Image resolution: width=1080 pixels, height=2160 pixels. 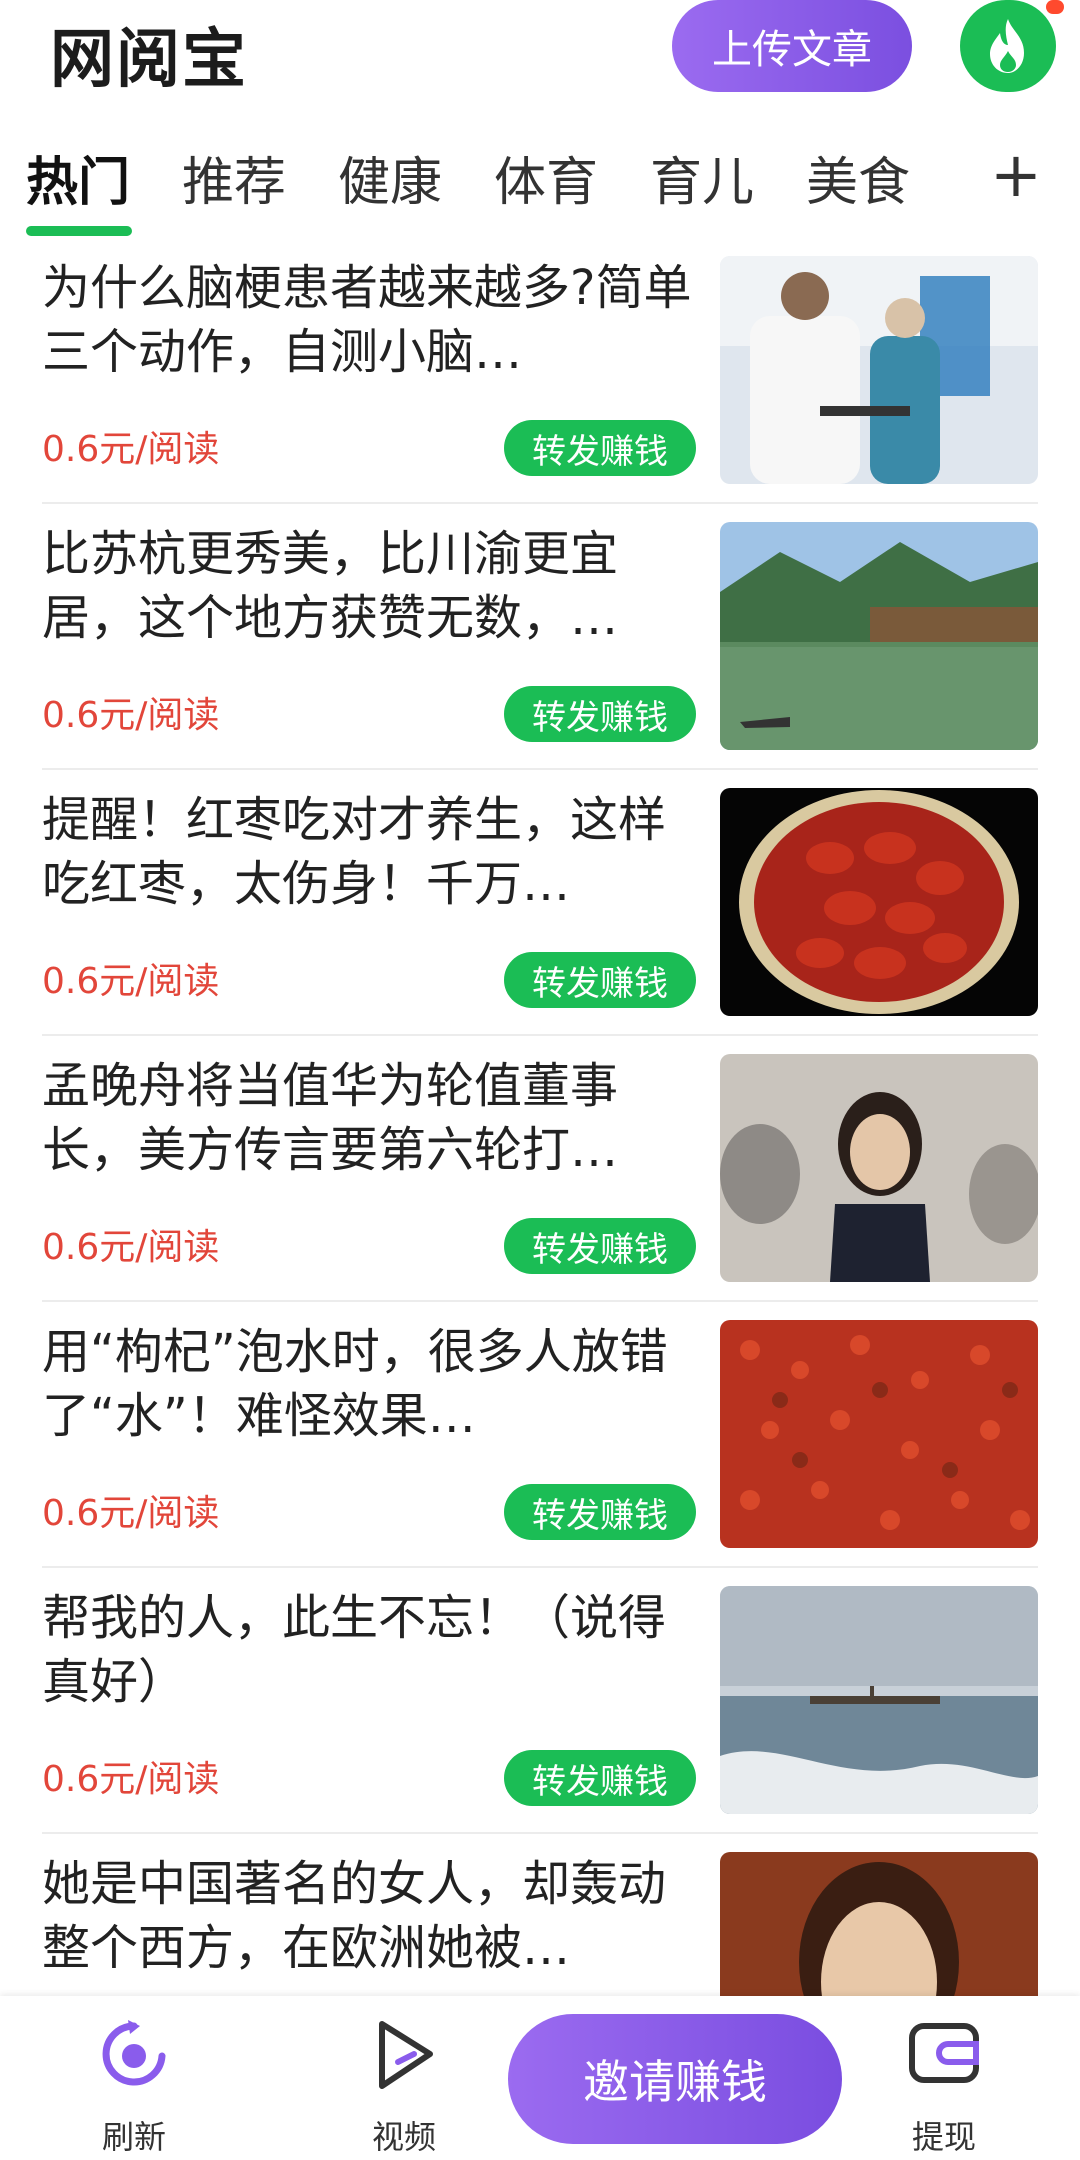 What do you see at coordinates (406, 2055) in the screenshot?
I see `play-icon` at bounding box center [406, 2055].